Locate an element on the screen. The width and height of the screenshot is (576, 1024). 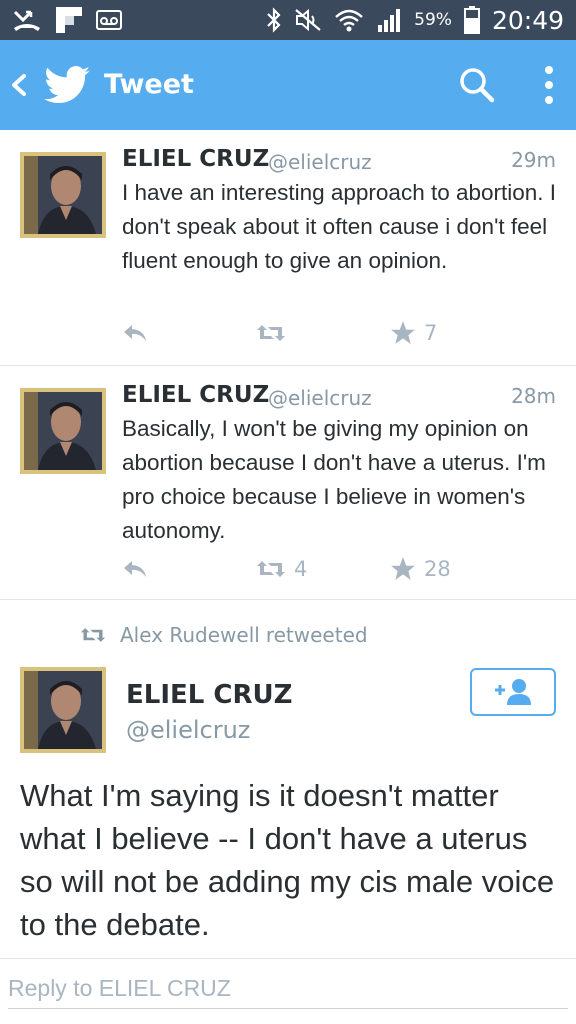
flipboard-icon is located at coordinates (69, 20).